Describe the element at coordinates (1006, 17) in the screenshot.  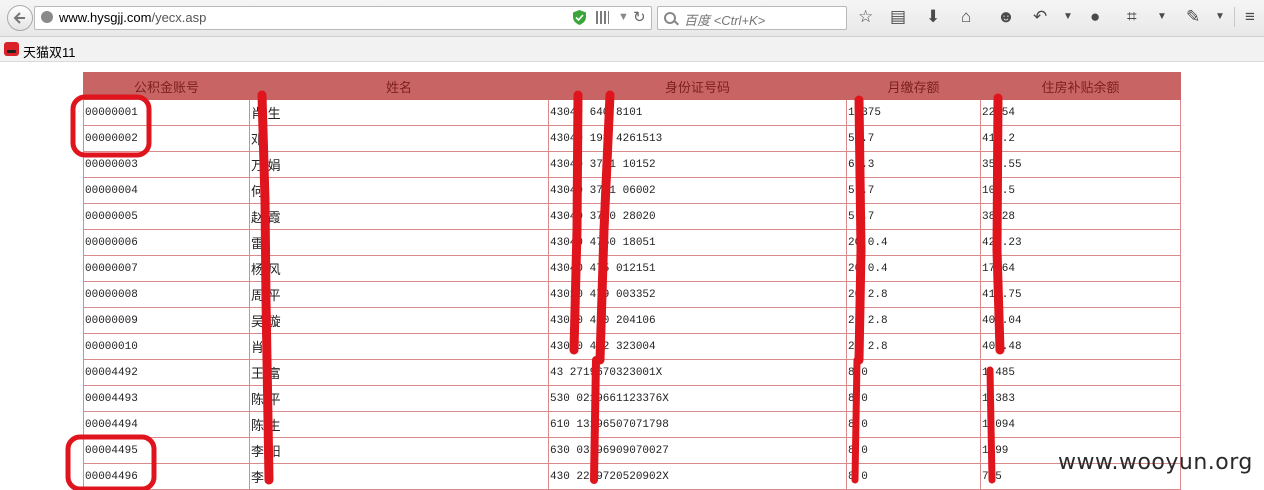
I see `chat-face-icon: ☻` at that location.